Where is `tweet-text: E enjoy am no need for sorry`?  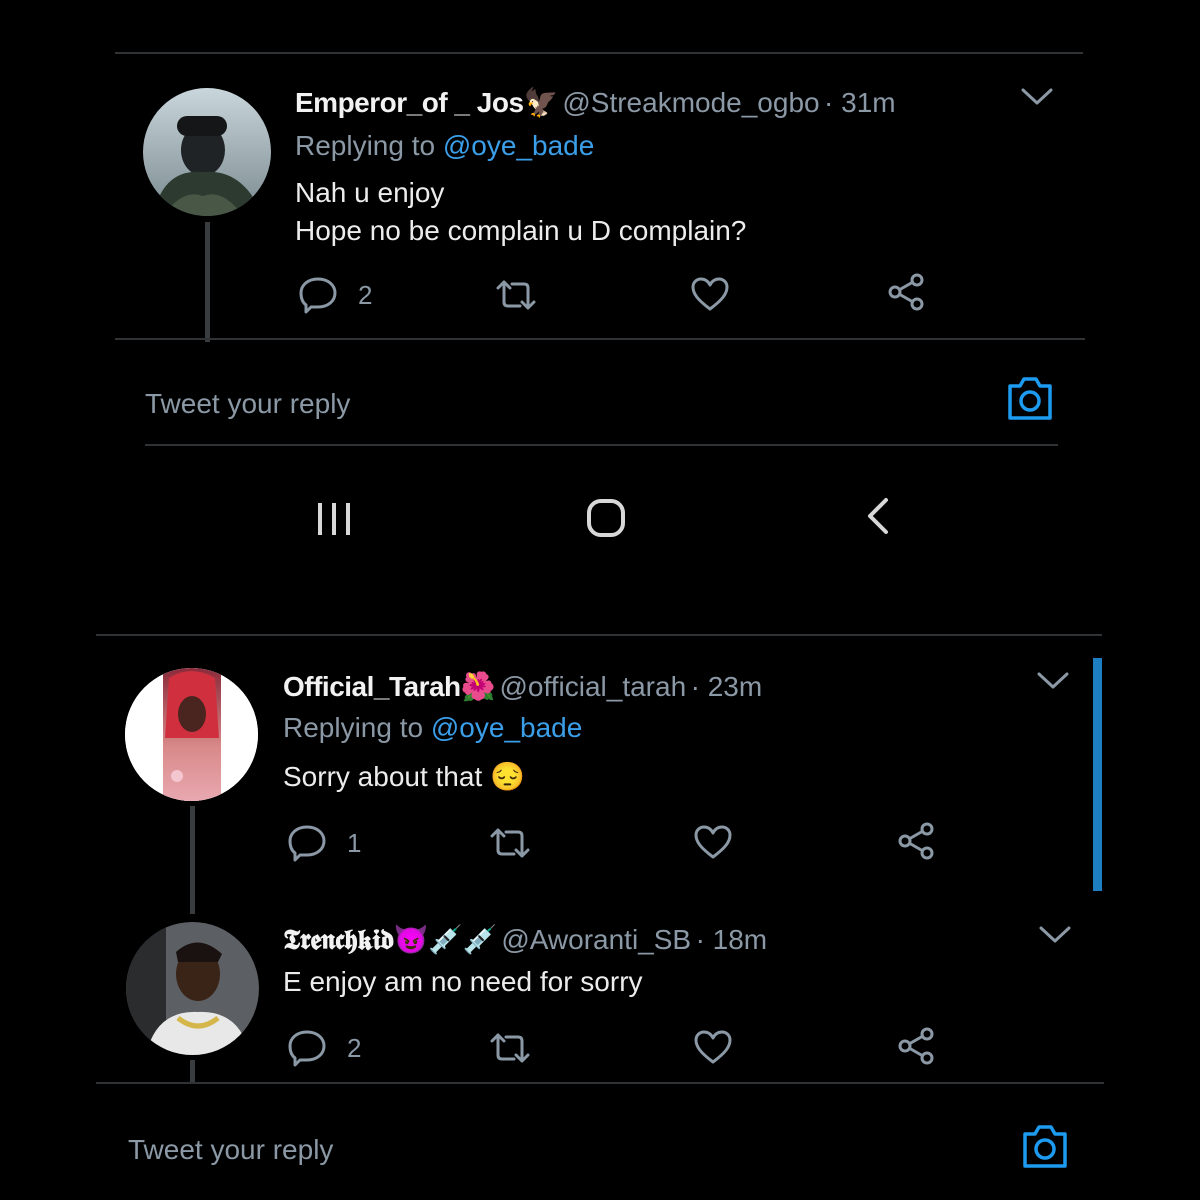 tweet-text: E enjoy am no need for sorry is located at coordinates (463, 982).